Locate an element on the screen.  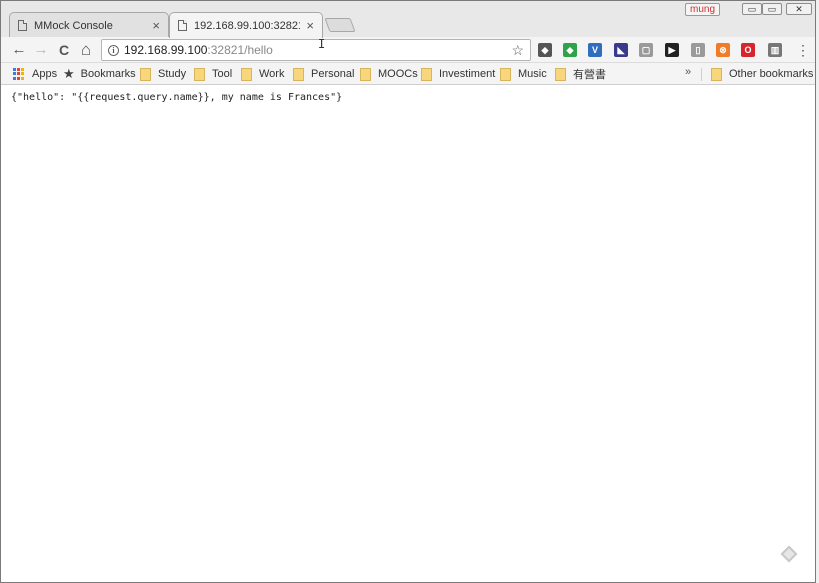
bookmark-folder-investiment: Investiment is located at coordinates (458, 74).